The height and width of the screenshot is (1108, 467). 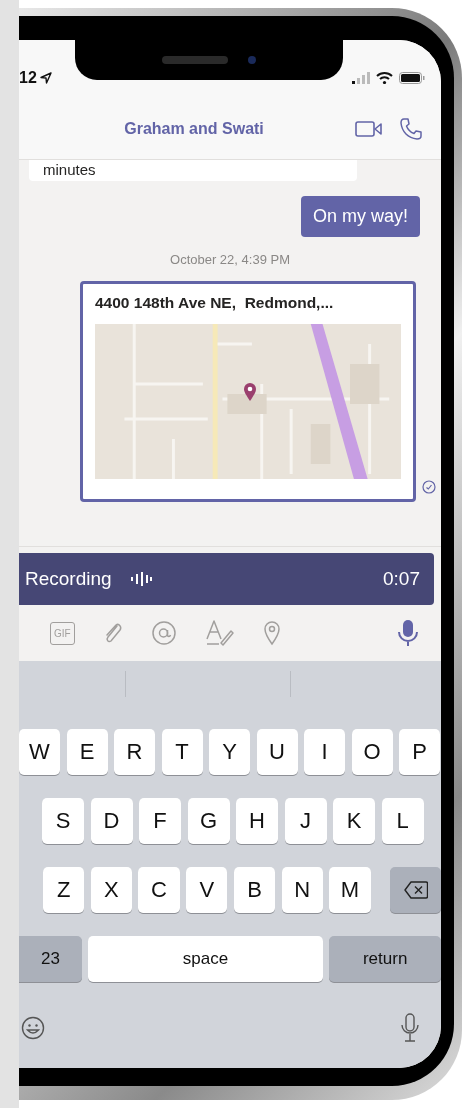 I want to click on keyboard-key: S, so click(x=63, y=821).